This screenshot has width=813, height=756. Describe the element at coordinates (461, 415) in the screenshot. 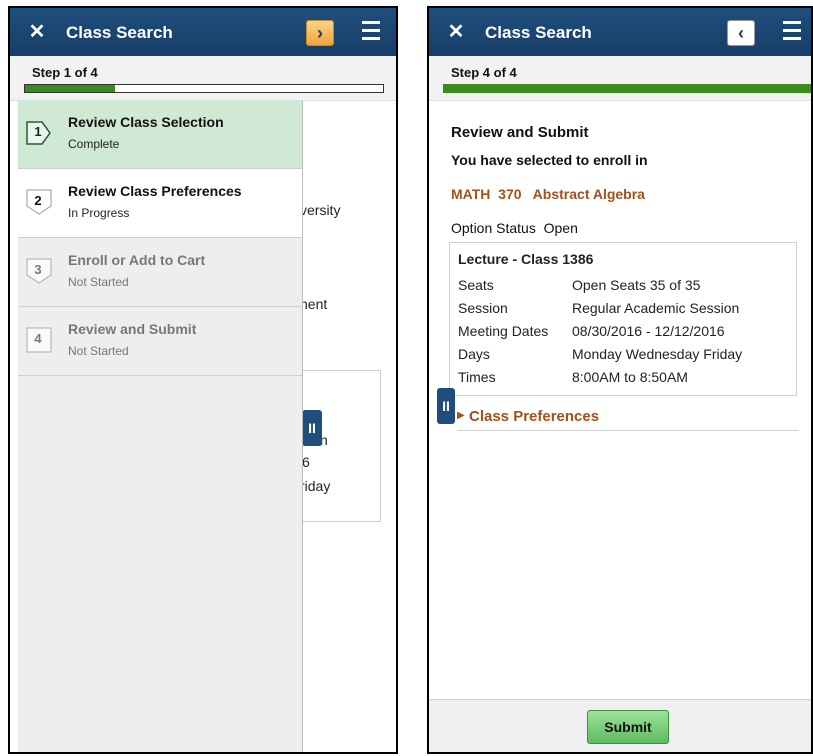

I see `expand-arrow-icon: ▶` at that location.